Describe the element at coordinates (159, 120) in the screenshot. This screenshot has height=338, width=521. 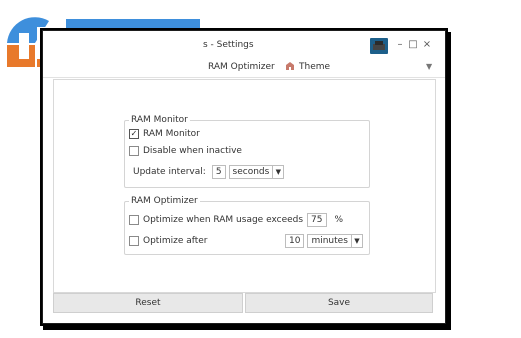
I see `ram-monitor-legend: RAM Monitor` at that location.